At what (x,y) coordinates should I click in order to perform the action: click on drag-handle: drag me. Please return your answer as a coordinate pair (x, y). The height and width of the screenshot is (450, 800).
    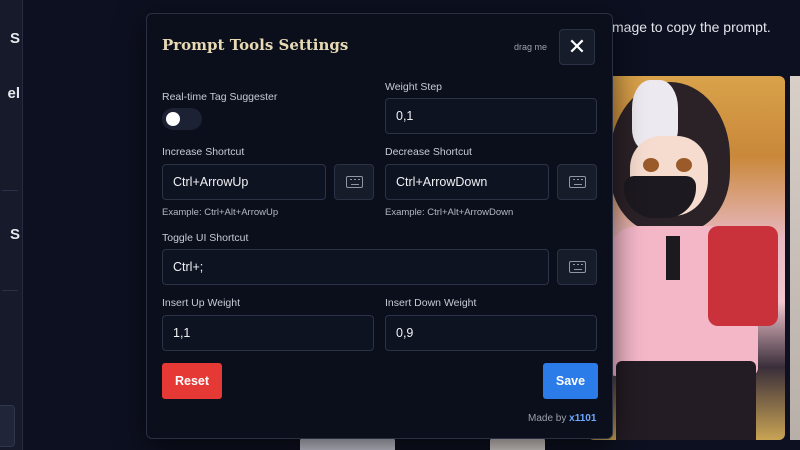
    Looking at the image, I should click on (530, 47).